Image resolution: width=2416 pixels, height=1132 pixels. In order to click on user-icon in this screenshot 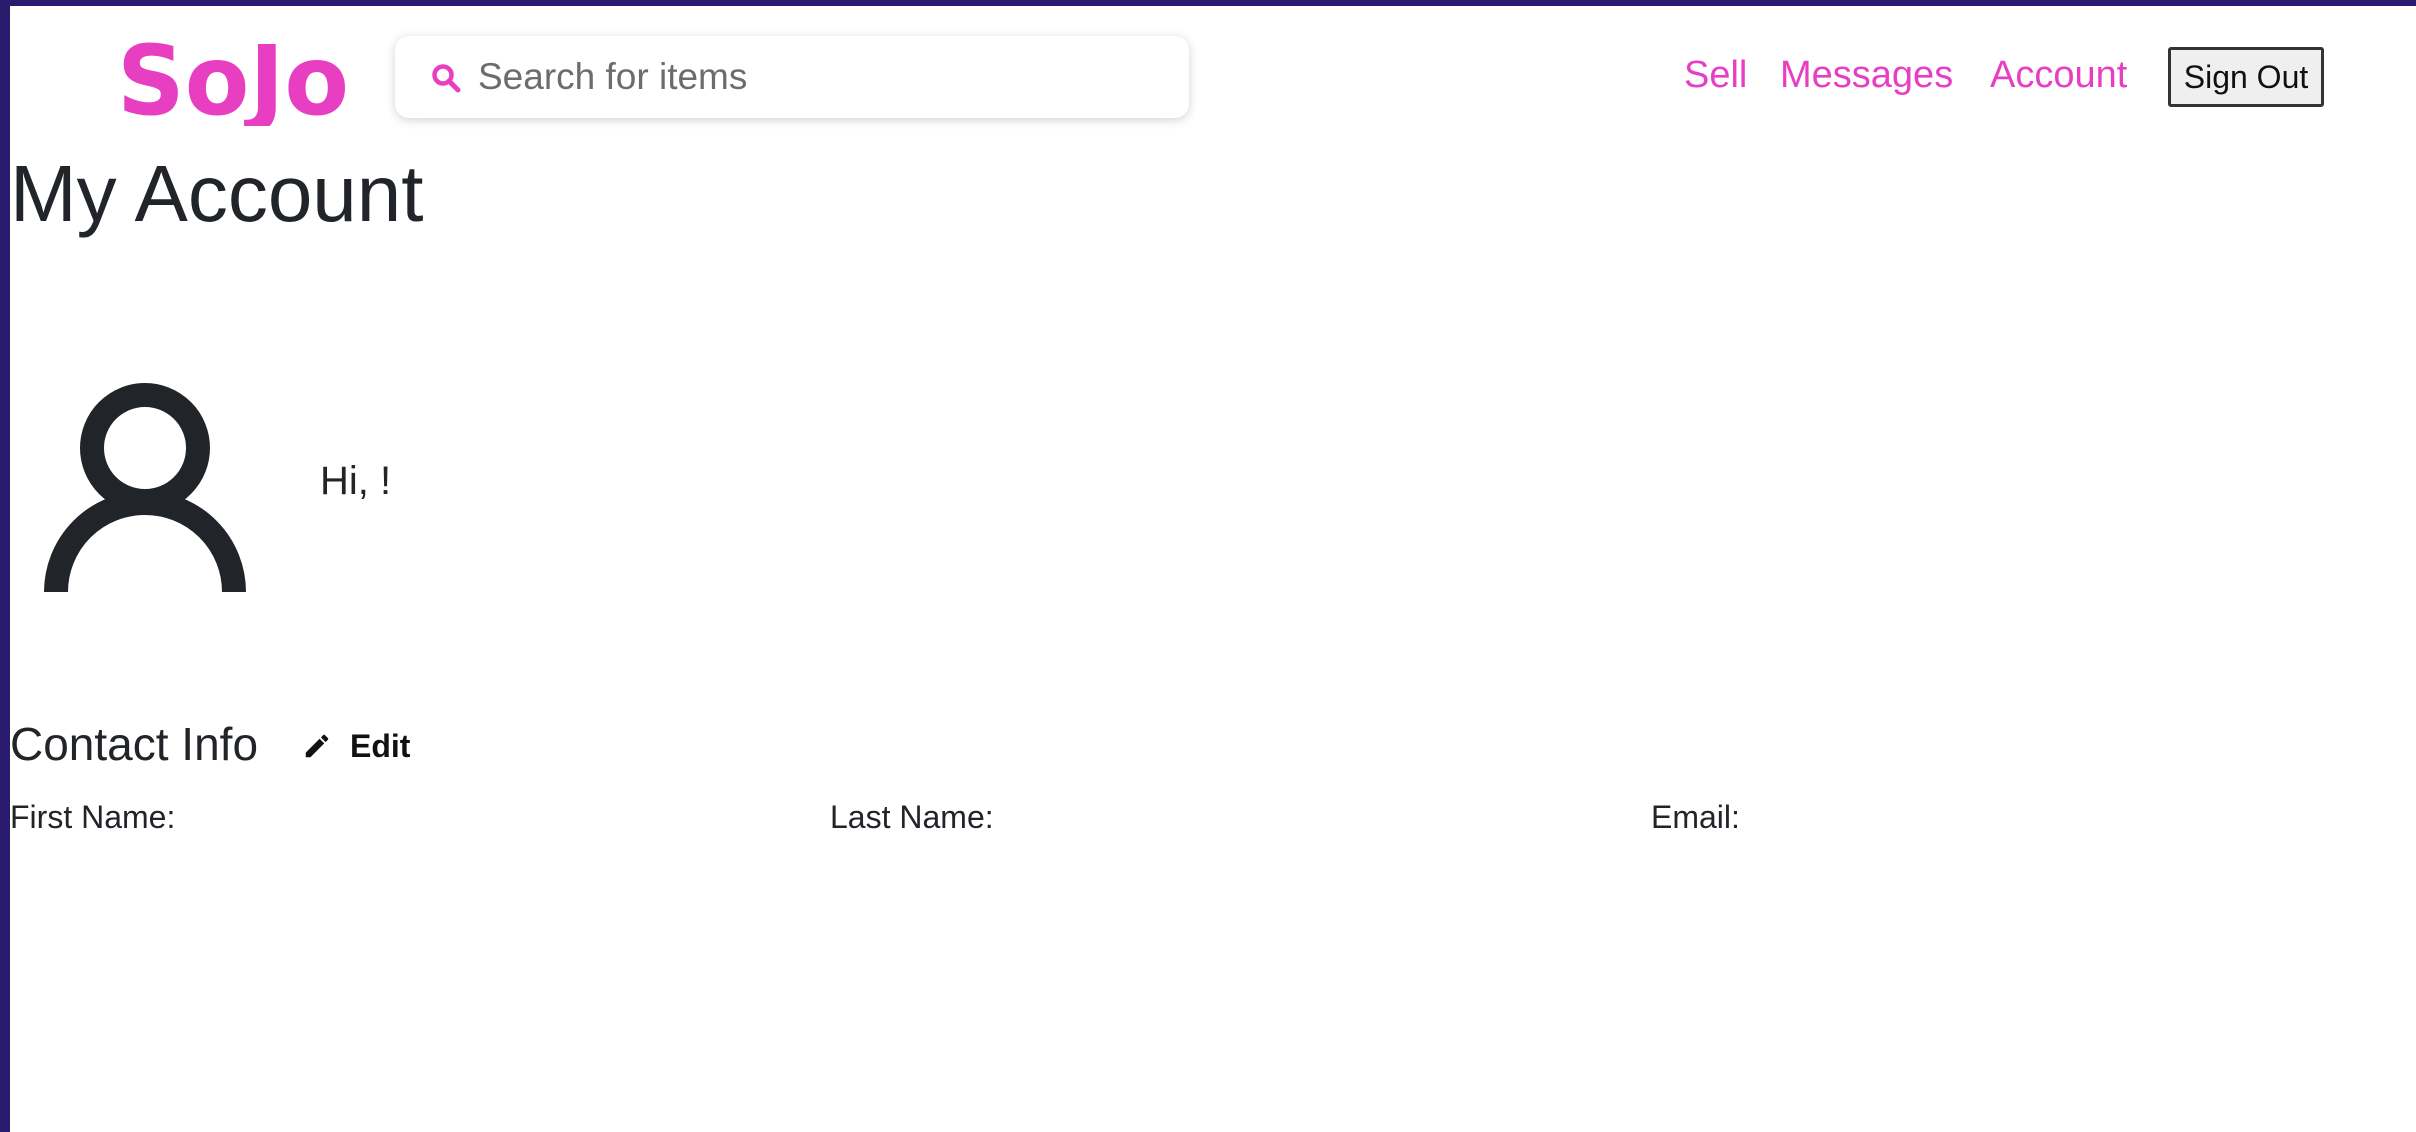, I will do `click(145, 488)`.